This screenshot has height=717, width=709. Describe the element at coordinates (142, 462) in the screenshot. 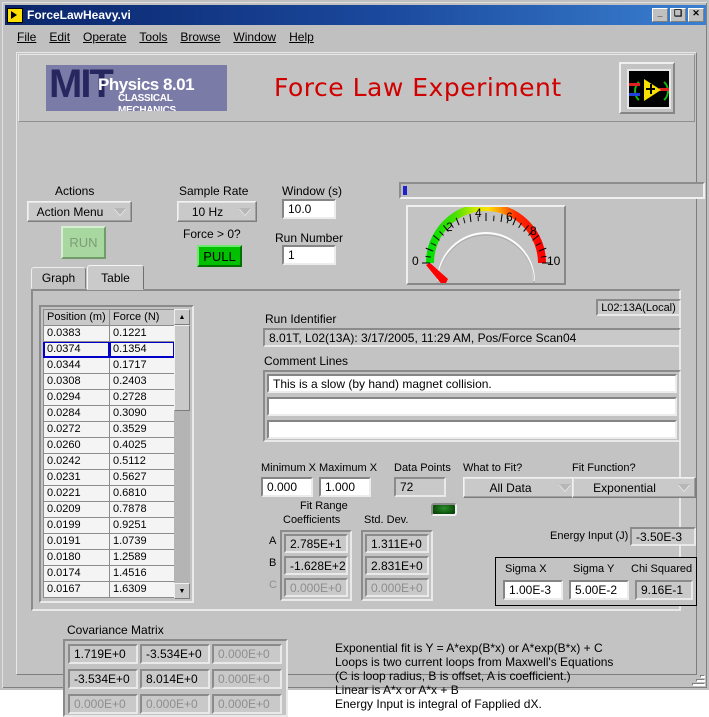

I see `cell-force: 0.5112` at that location.